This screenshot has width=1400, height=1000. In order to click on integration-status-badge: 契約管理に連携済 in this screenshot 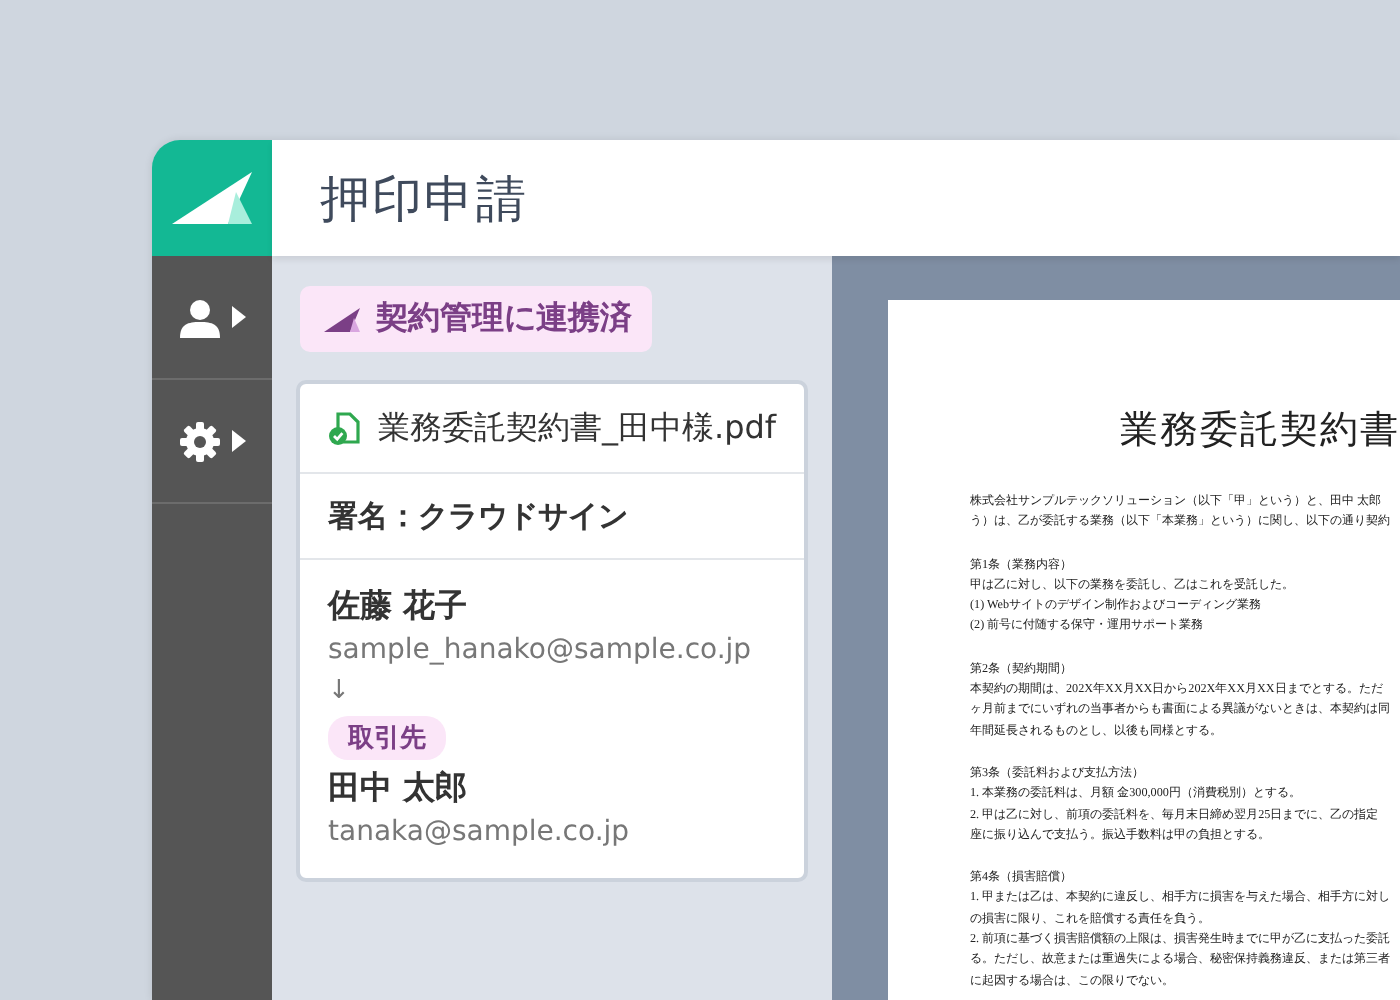, I will do `click(476, 319)`.